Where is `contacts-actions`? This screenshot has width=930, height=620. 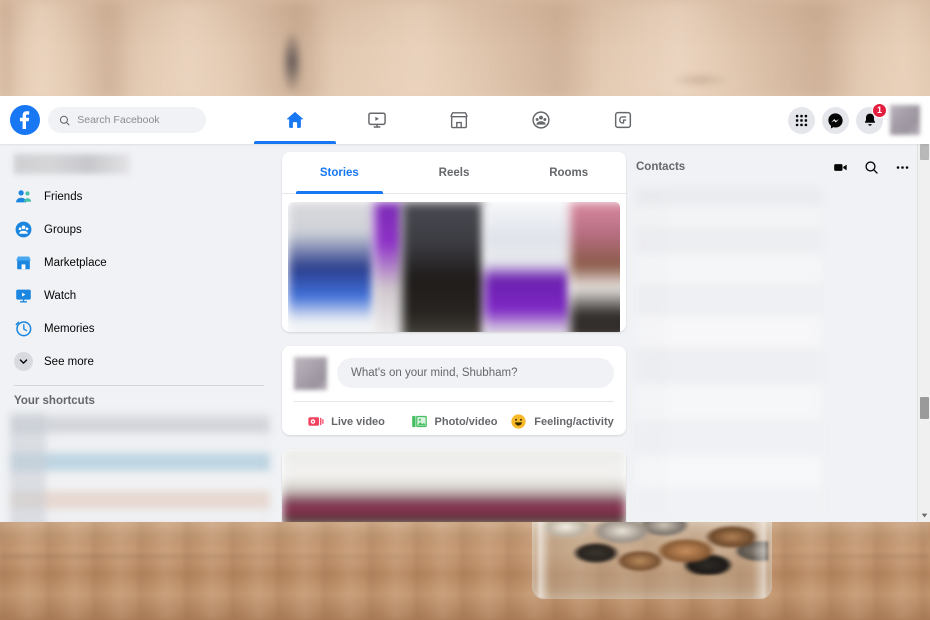 contacts-actions is located at coordinates (871, 167).